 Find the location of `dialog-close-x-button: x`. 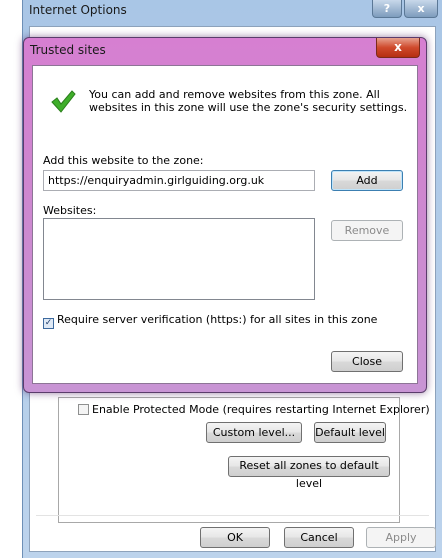

dialog-close-x-button: x is located at coordinates (398, 48).